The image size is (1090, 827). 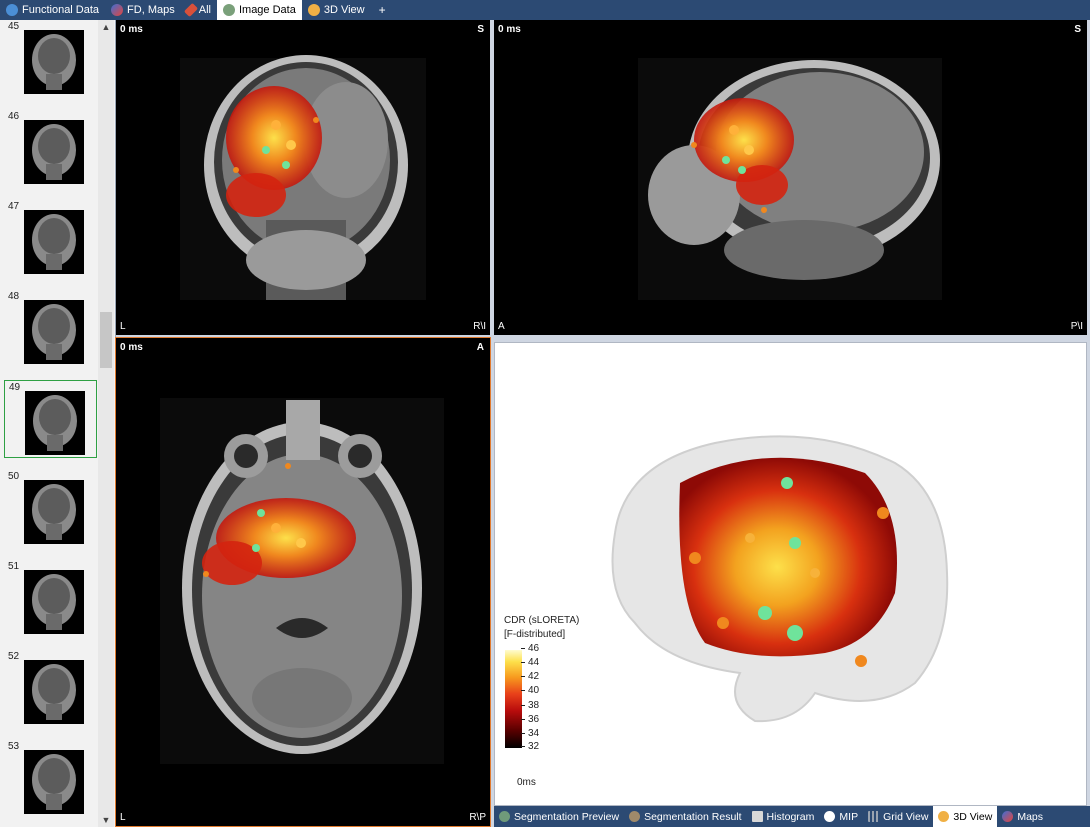 I want to click on colorbar-tick: 36, so click(x=529, y=719).